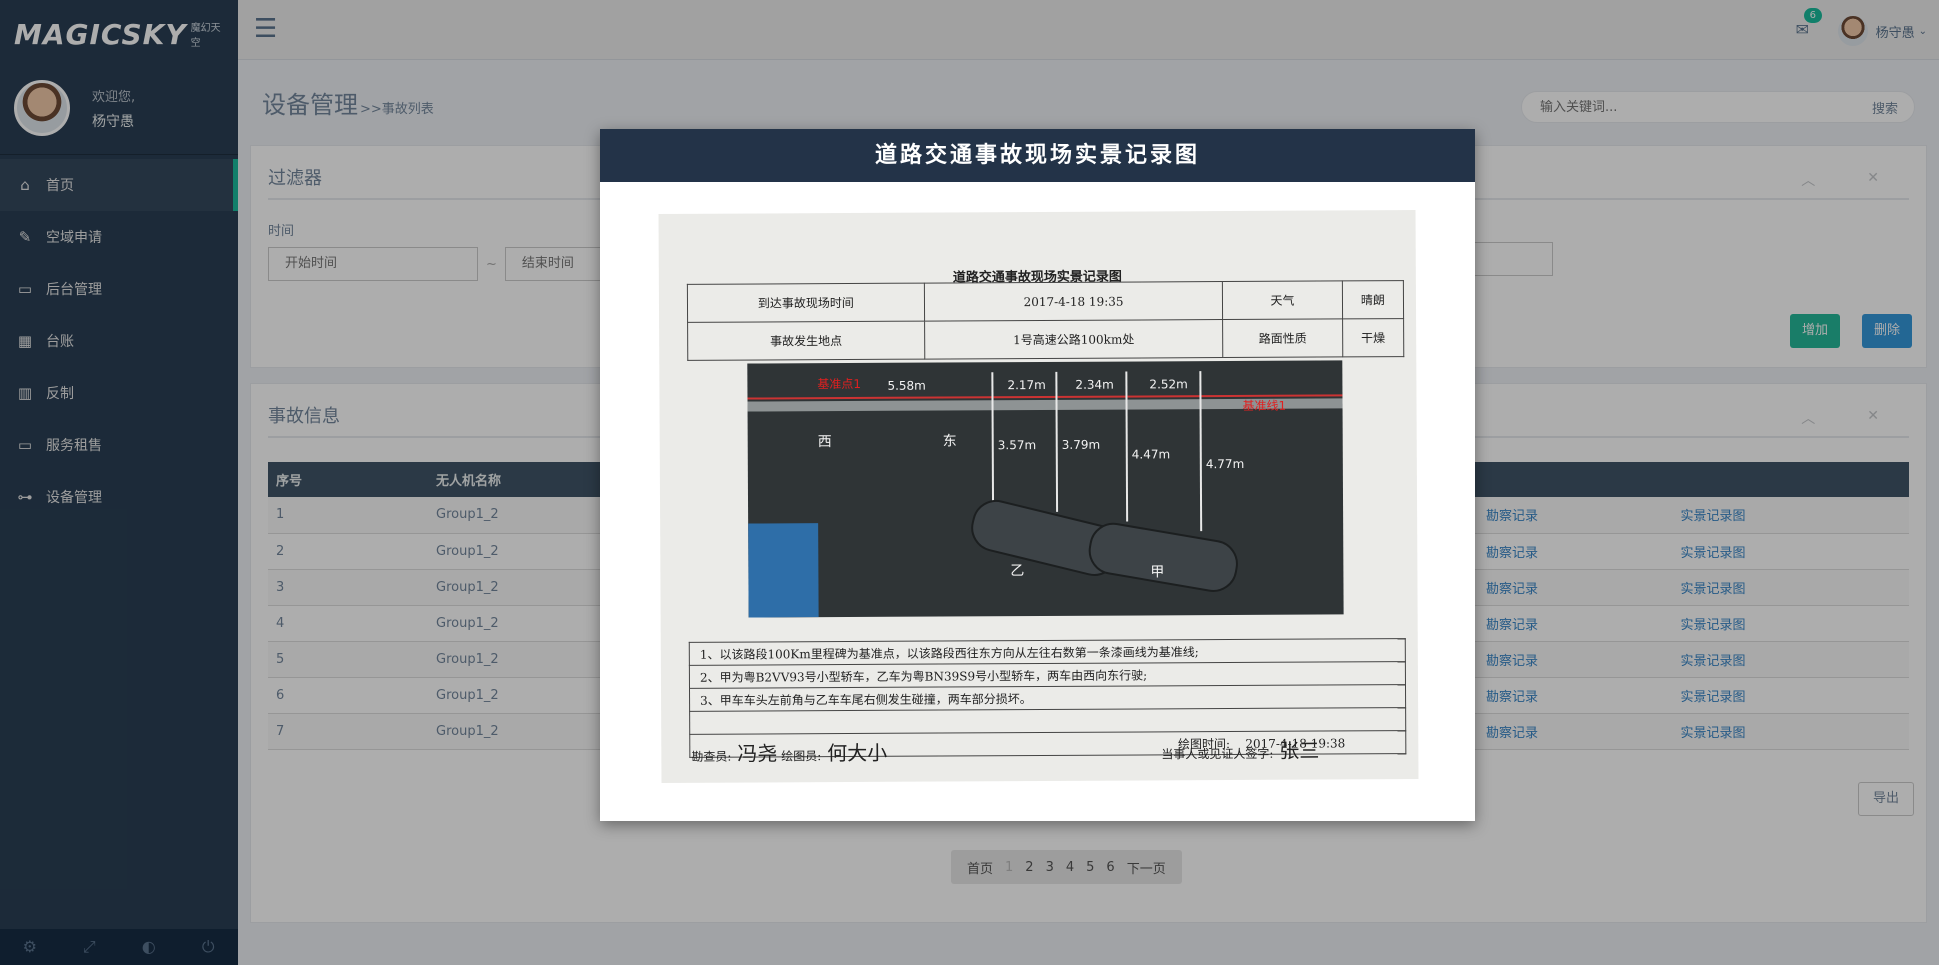 The width and height of the screenshot is (1939, 965). What do you see at coordinates (1073, 339) in the screenshot?
I see `location-value: 1号高速公路100km处` at bounding box center [1073, 339].